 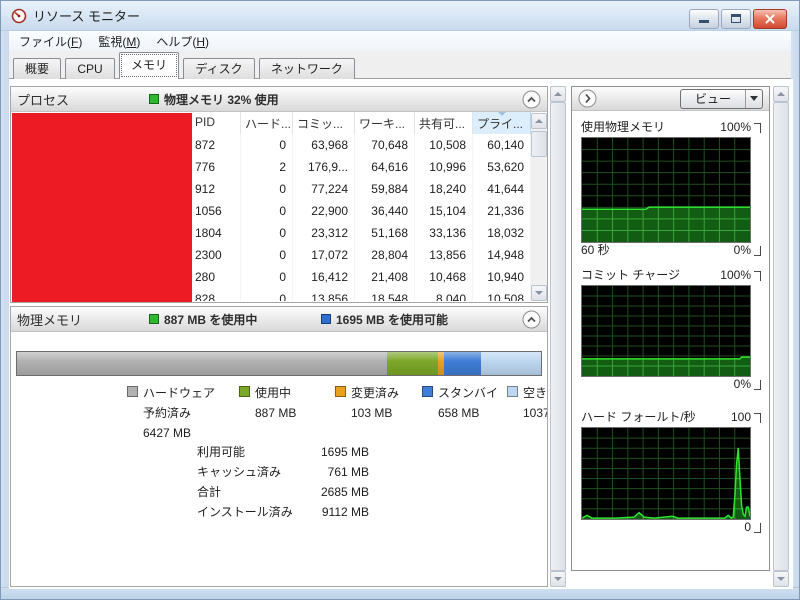 What do you see at coordinates (630, 275) in the screenshot?
I see `graph-title-commit-charge: コミット チャージ` at bounding box center [630, 275].